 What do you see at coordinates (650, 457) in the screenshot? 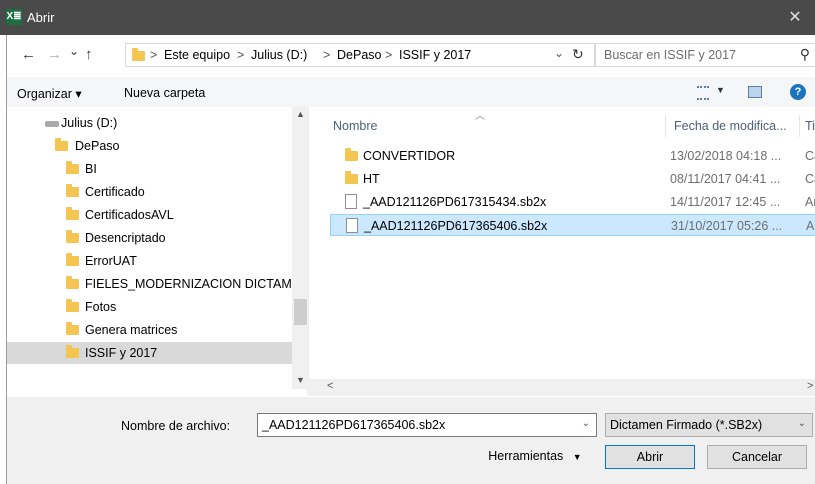
I see `open-button: Abrir` at bounding box center [650, 457].